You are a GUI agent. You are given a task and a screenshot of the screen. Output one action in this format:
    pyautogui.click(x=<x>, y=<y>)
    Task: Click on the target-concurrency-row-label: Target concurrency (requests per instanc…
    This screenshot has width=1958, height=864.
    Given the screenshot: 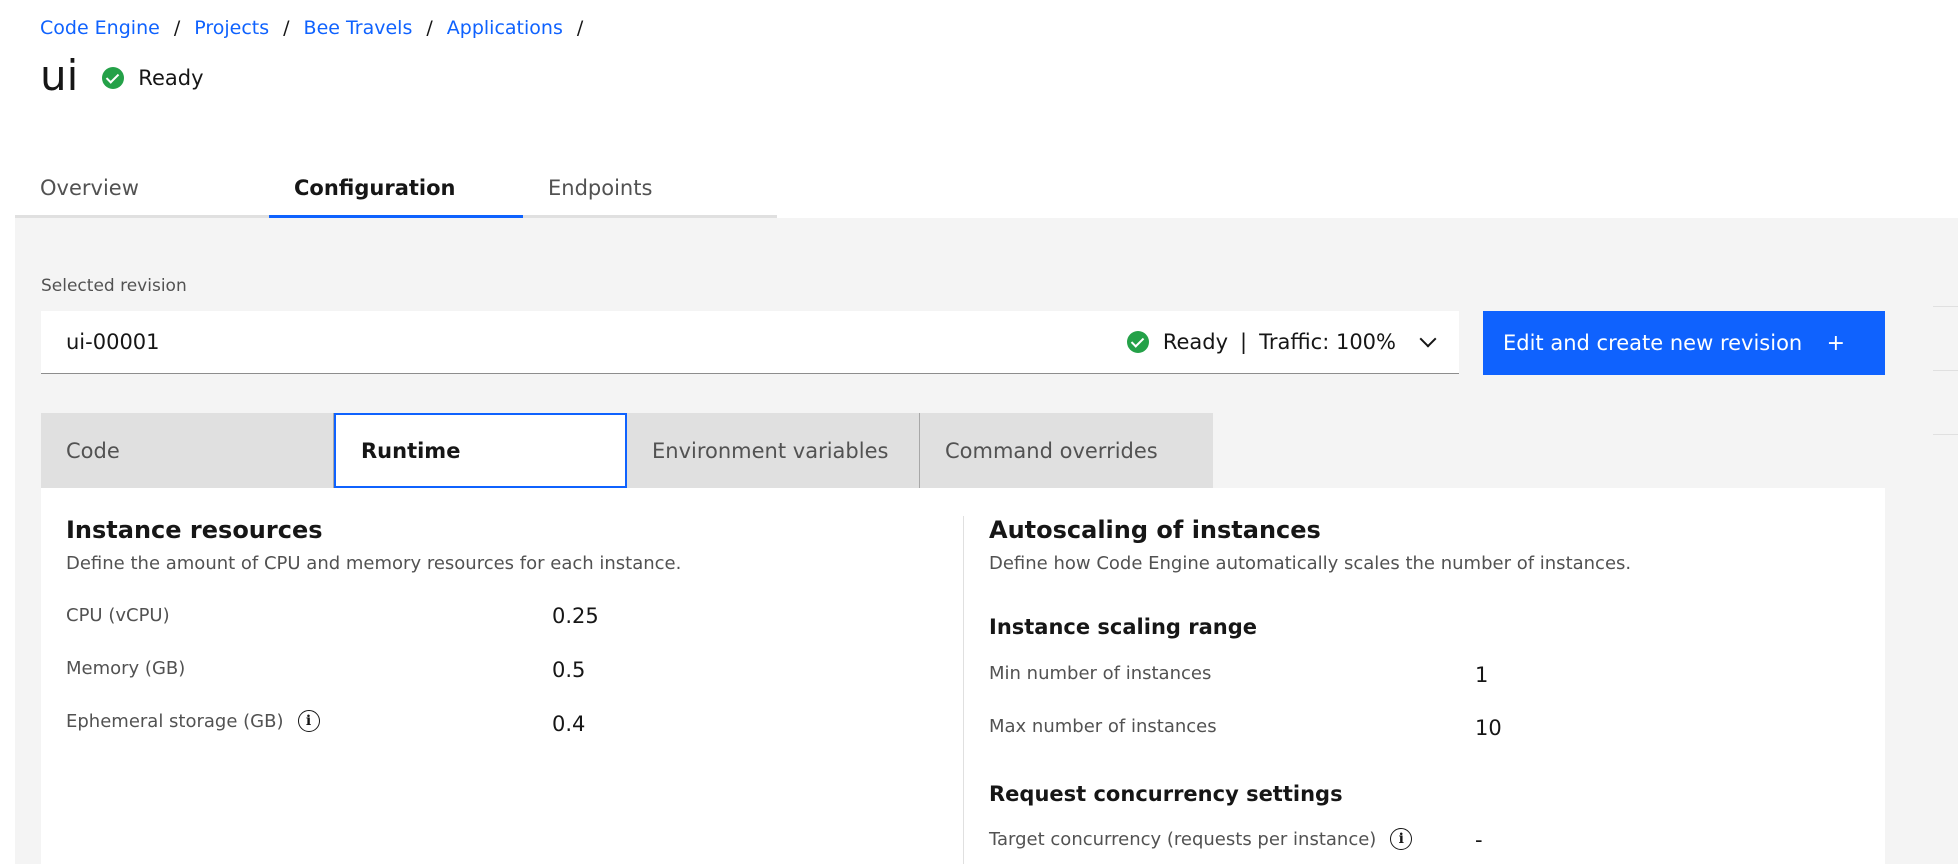 What is the action you would take?
    pyautogui.click(x=1201, y=839)
    